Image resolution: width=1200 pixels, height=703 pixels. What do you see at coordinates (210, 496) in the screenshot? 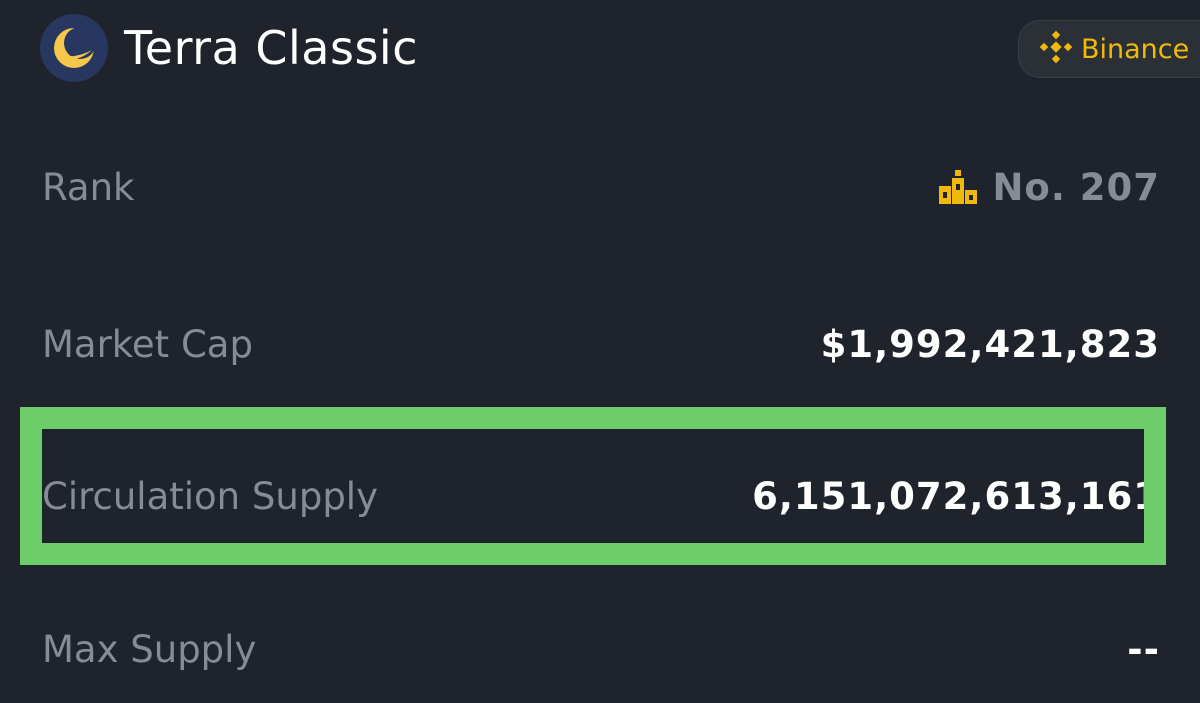
I see `stat-label-circulation-supply: Circulation Supply` at bounding box center [210, 496].